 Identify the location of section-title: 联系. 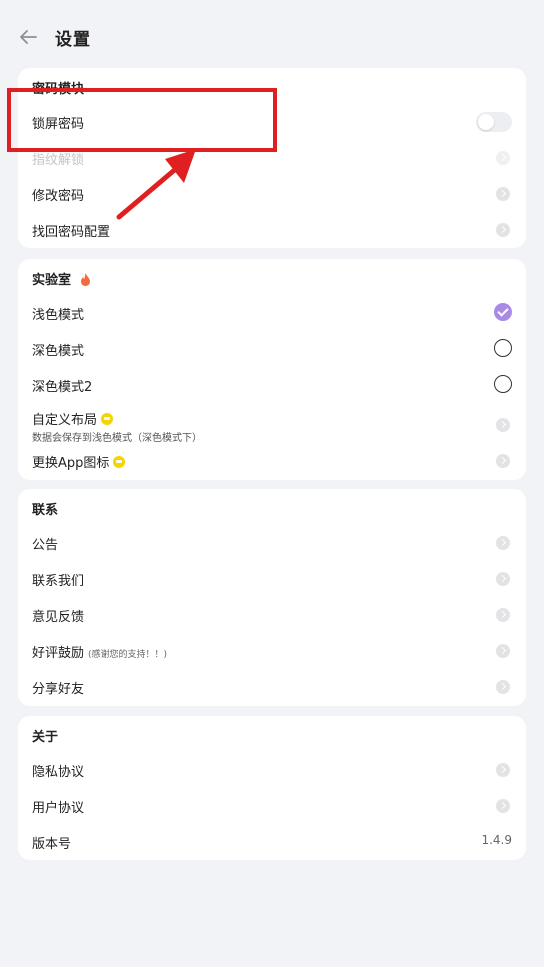
(45, 510).